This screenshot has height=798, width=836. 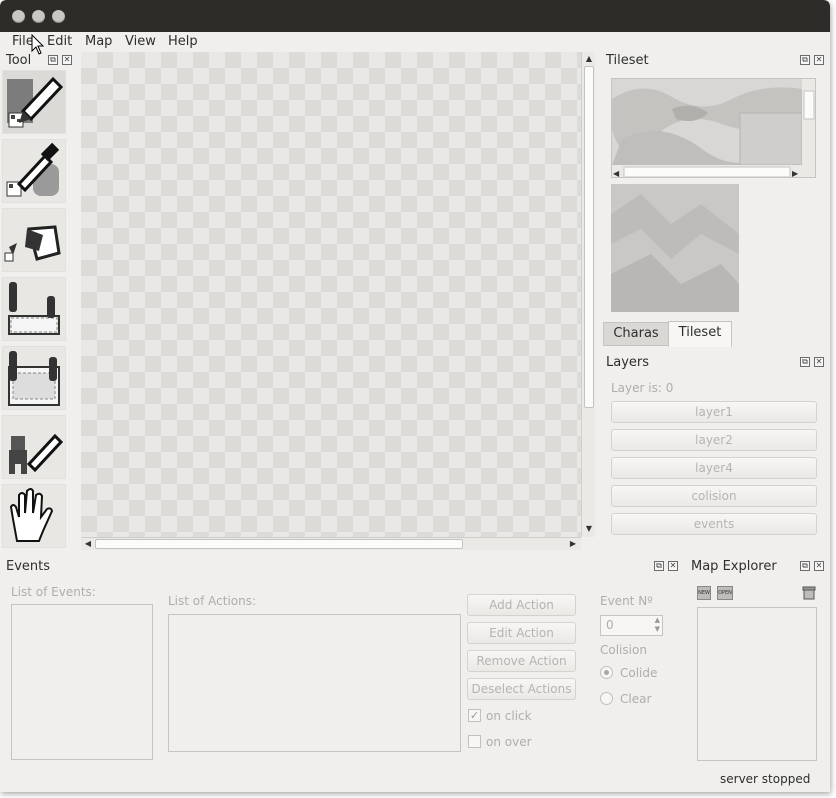 What do you see at coordinates (32, 243) in the screenshot?
I see `paint-bucket-icon` at bounding box center [32, 243].